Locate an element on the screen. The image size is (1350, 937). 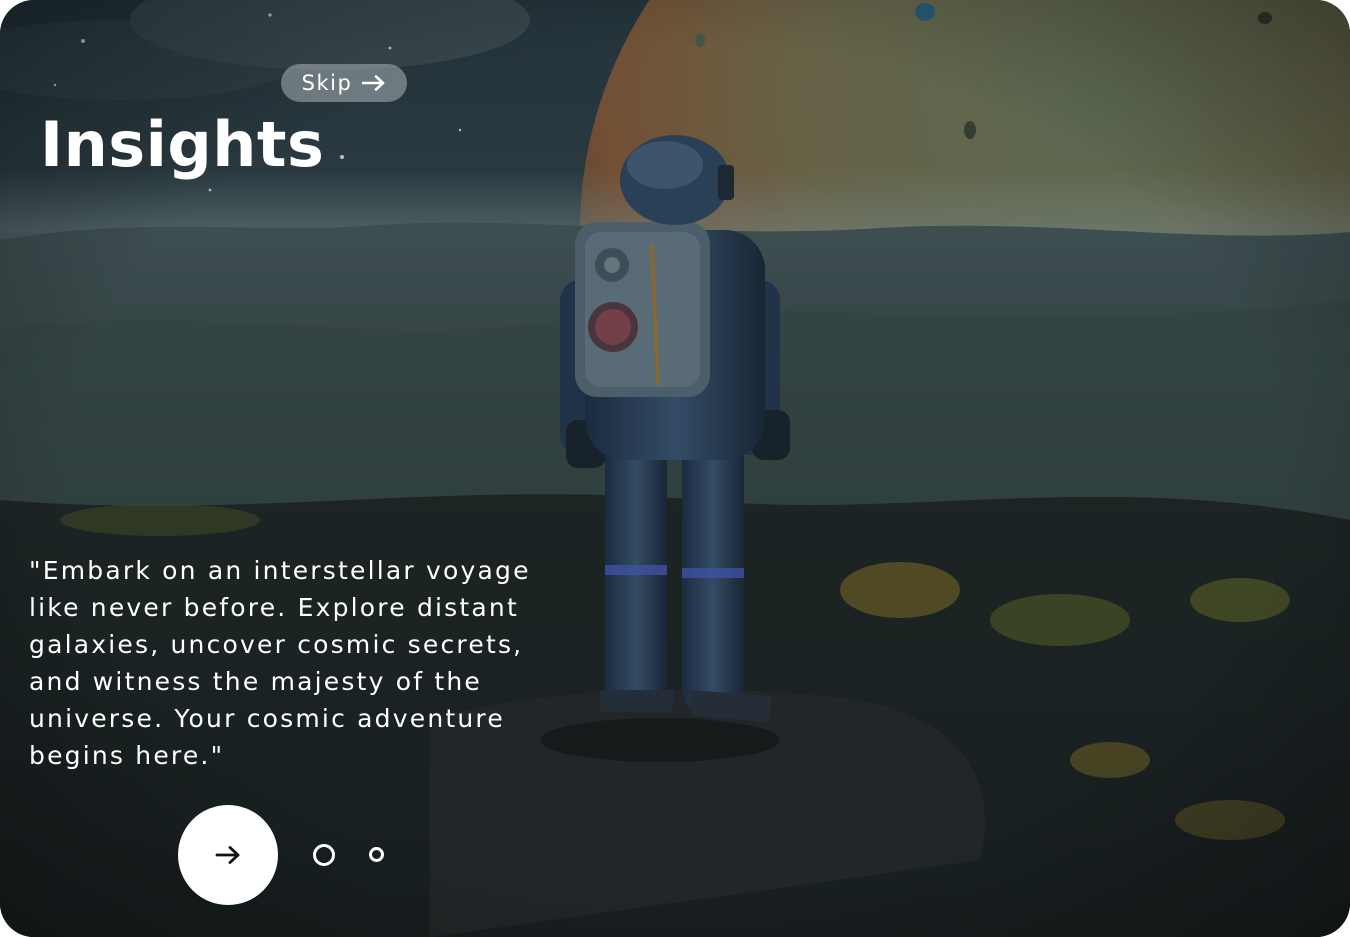
skip-button: Skip is located at coordinates (344, 83).